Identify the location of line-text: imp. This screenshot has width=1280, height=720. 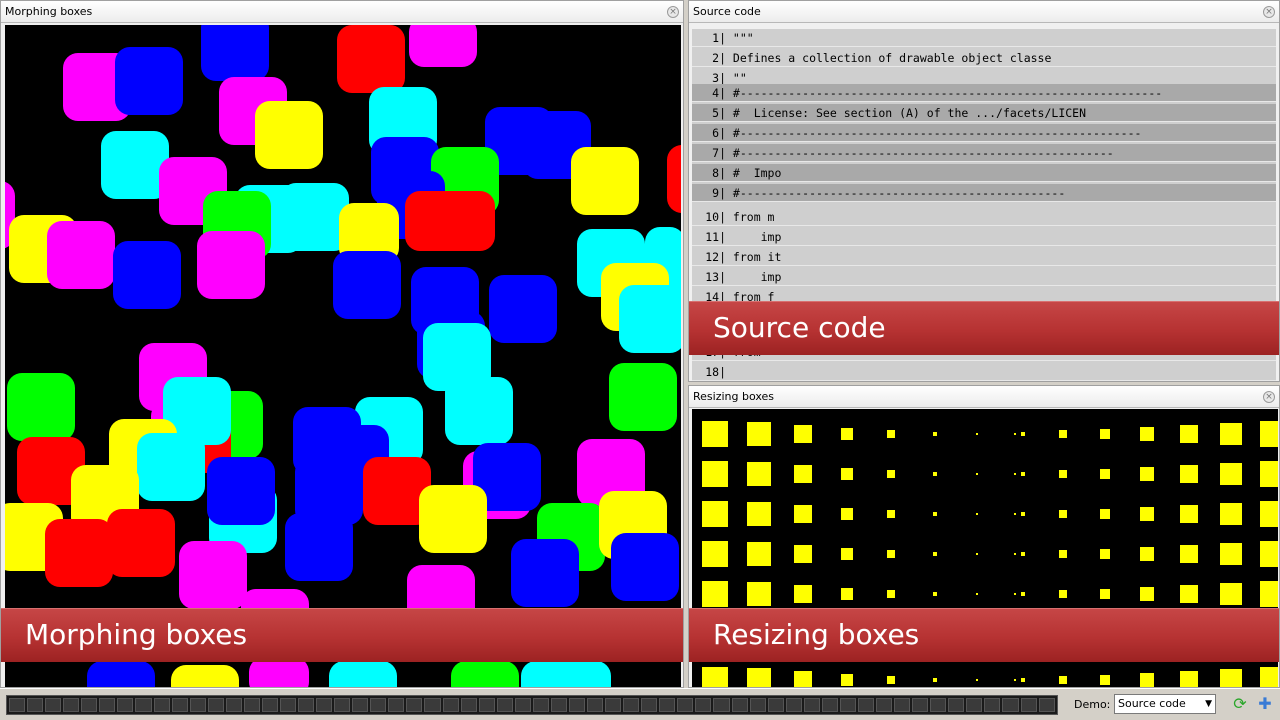
(754, 277).